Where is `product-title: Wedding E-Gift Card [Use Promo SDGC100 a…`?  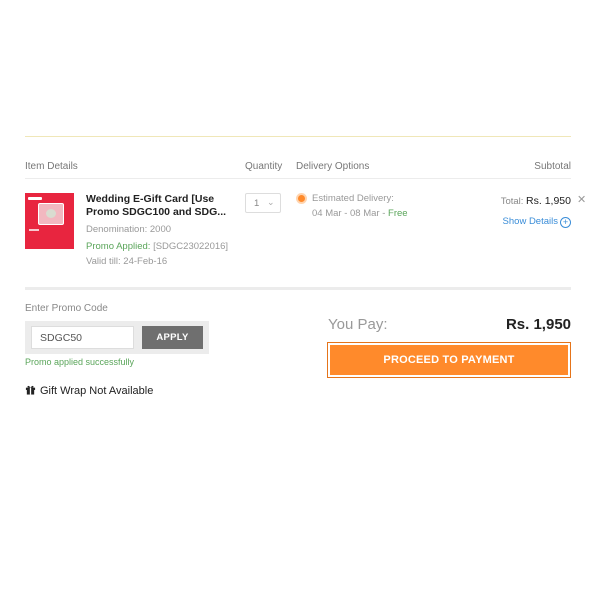 product-title: Wedding E-Gift Card [Use Promo SDGC100 a… is located at coordinates (161, 206).